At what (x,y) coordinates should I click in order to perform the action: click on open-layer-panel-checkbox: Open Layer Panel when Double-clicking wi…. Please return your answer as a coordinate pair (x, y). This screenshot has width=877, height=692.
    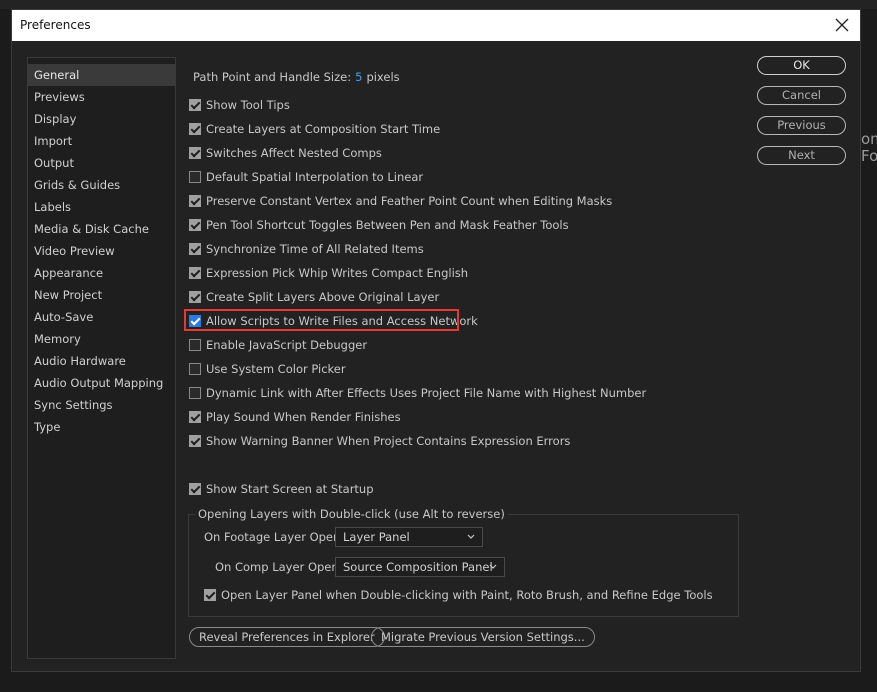
    Looking at the image, I should click on (458, 595).